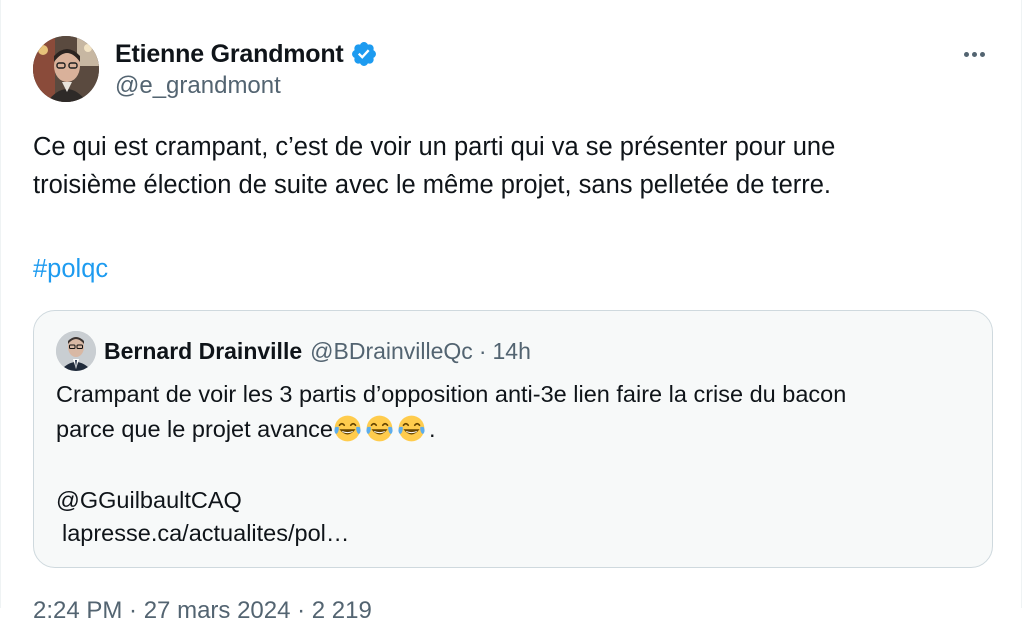  What do you see at coordinates (194, 429) in the screenshot?
I see `quoted-text-line-2-start: parce que le projet avance` at bounding box center [194, 429].